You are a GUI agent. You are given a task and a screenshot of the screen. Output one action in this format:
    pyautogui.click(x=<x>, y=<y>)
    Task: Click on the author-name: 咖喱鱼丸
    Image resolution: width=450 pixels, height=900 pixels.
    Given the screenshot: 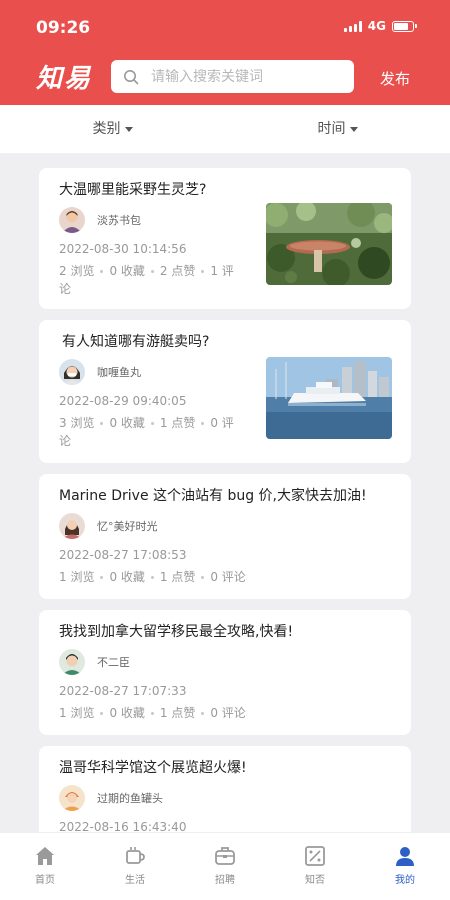 What is the action you would take?
    pyautogui.click(x=119, y=372)
    